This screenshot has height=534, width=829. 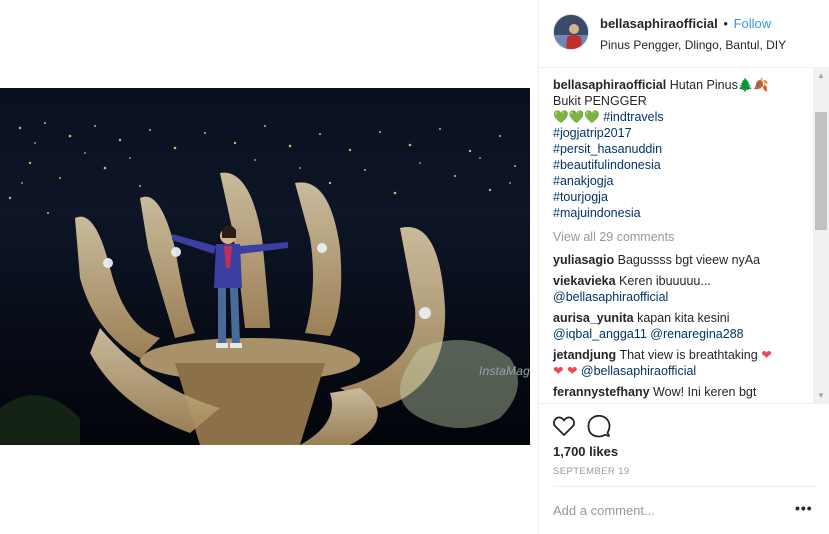 What do you see at coordinates (684, 117) in the screenshot?
I see `caption-line-3: 💚💚💚 #indtravels` at bounding box center [684, 117].